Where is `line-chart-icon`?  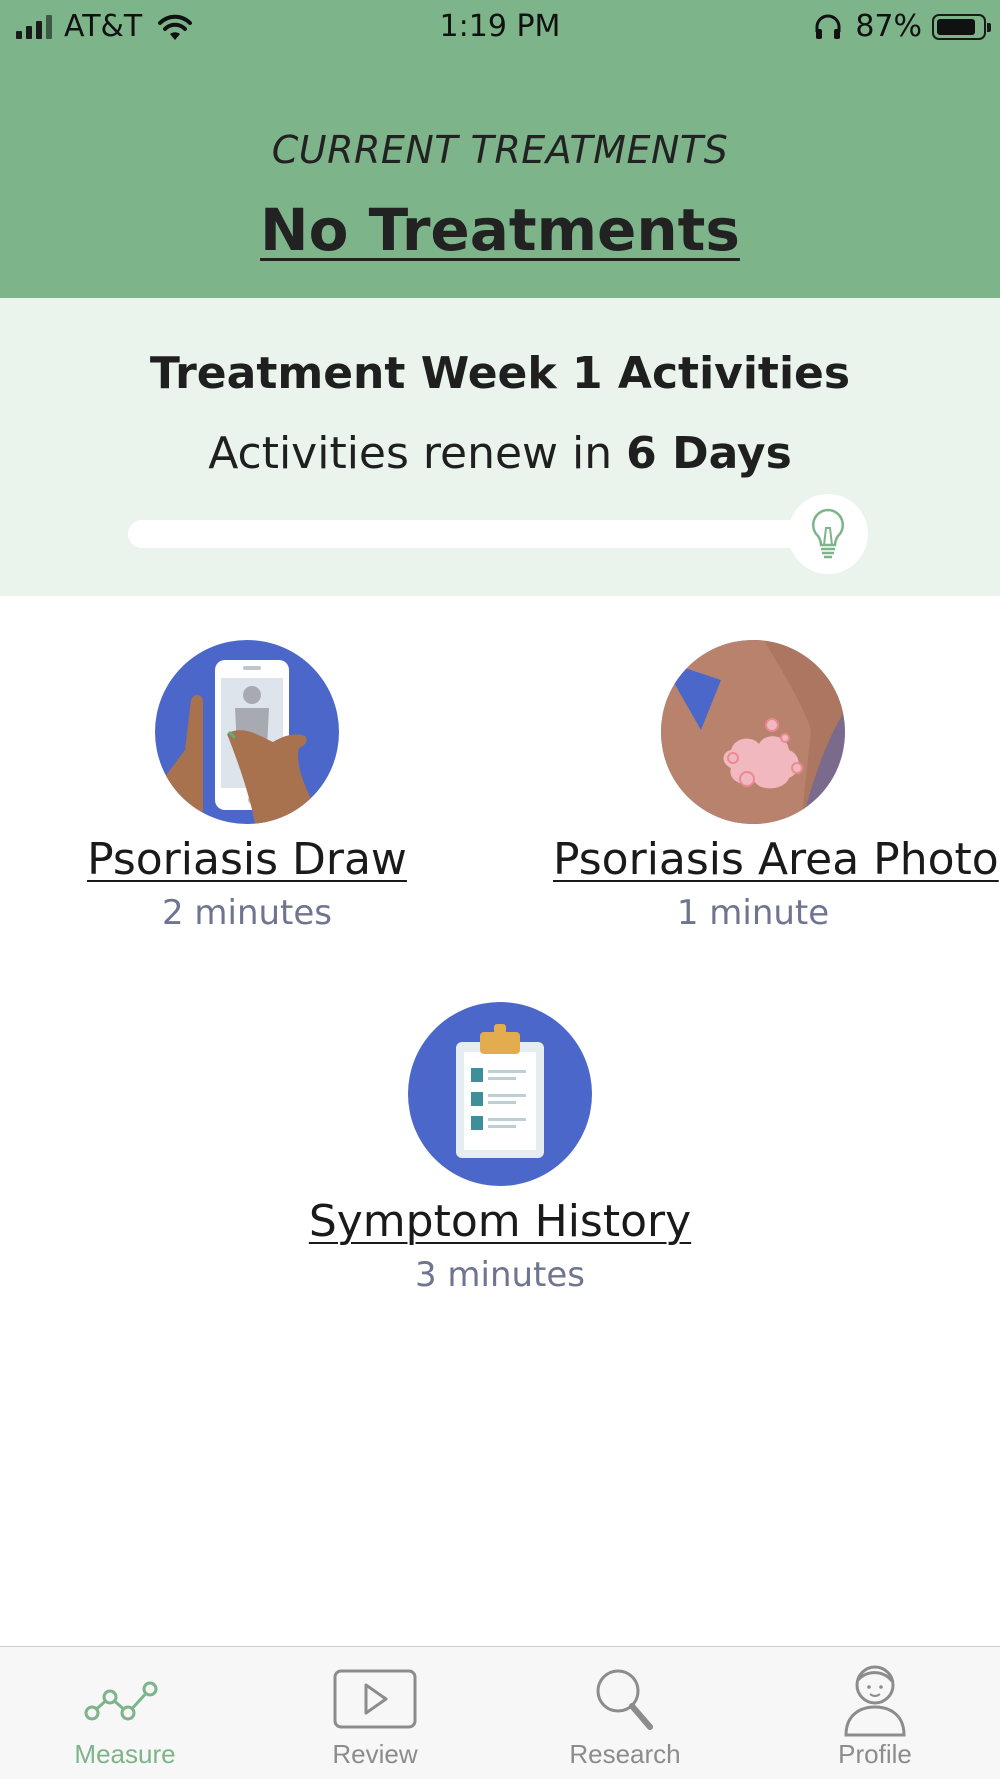 line-chart-icon is located at coordinates (121, 1701).